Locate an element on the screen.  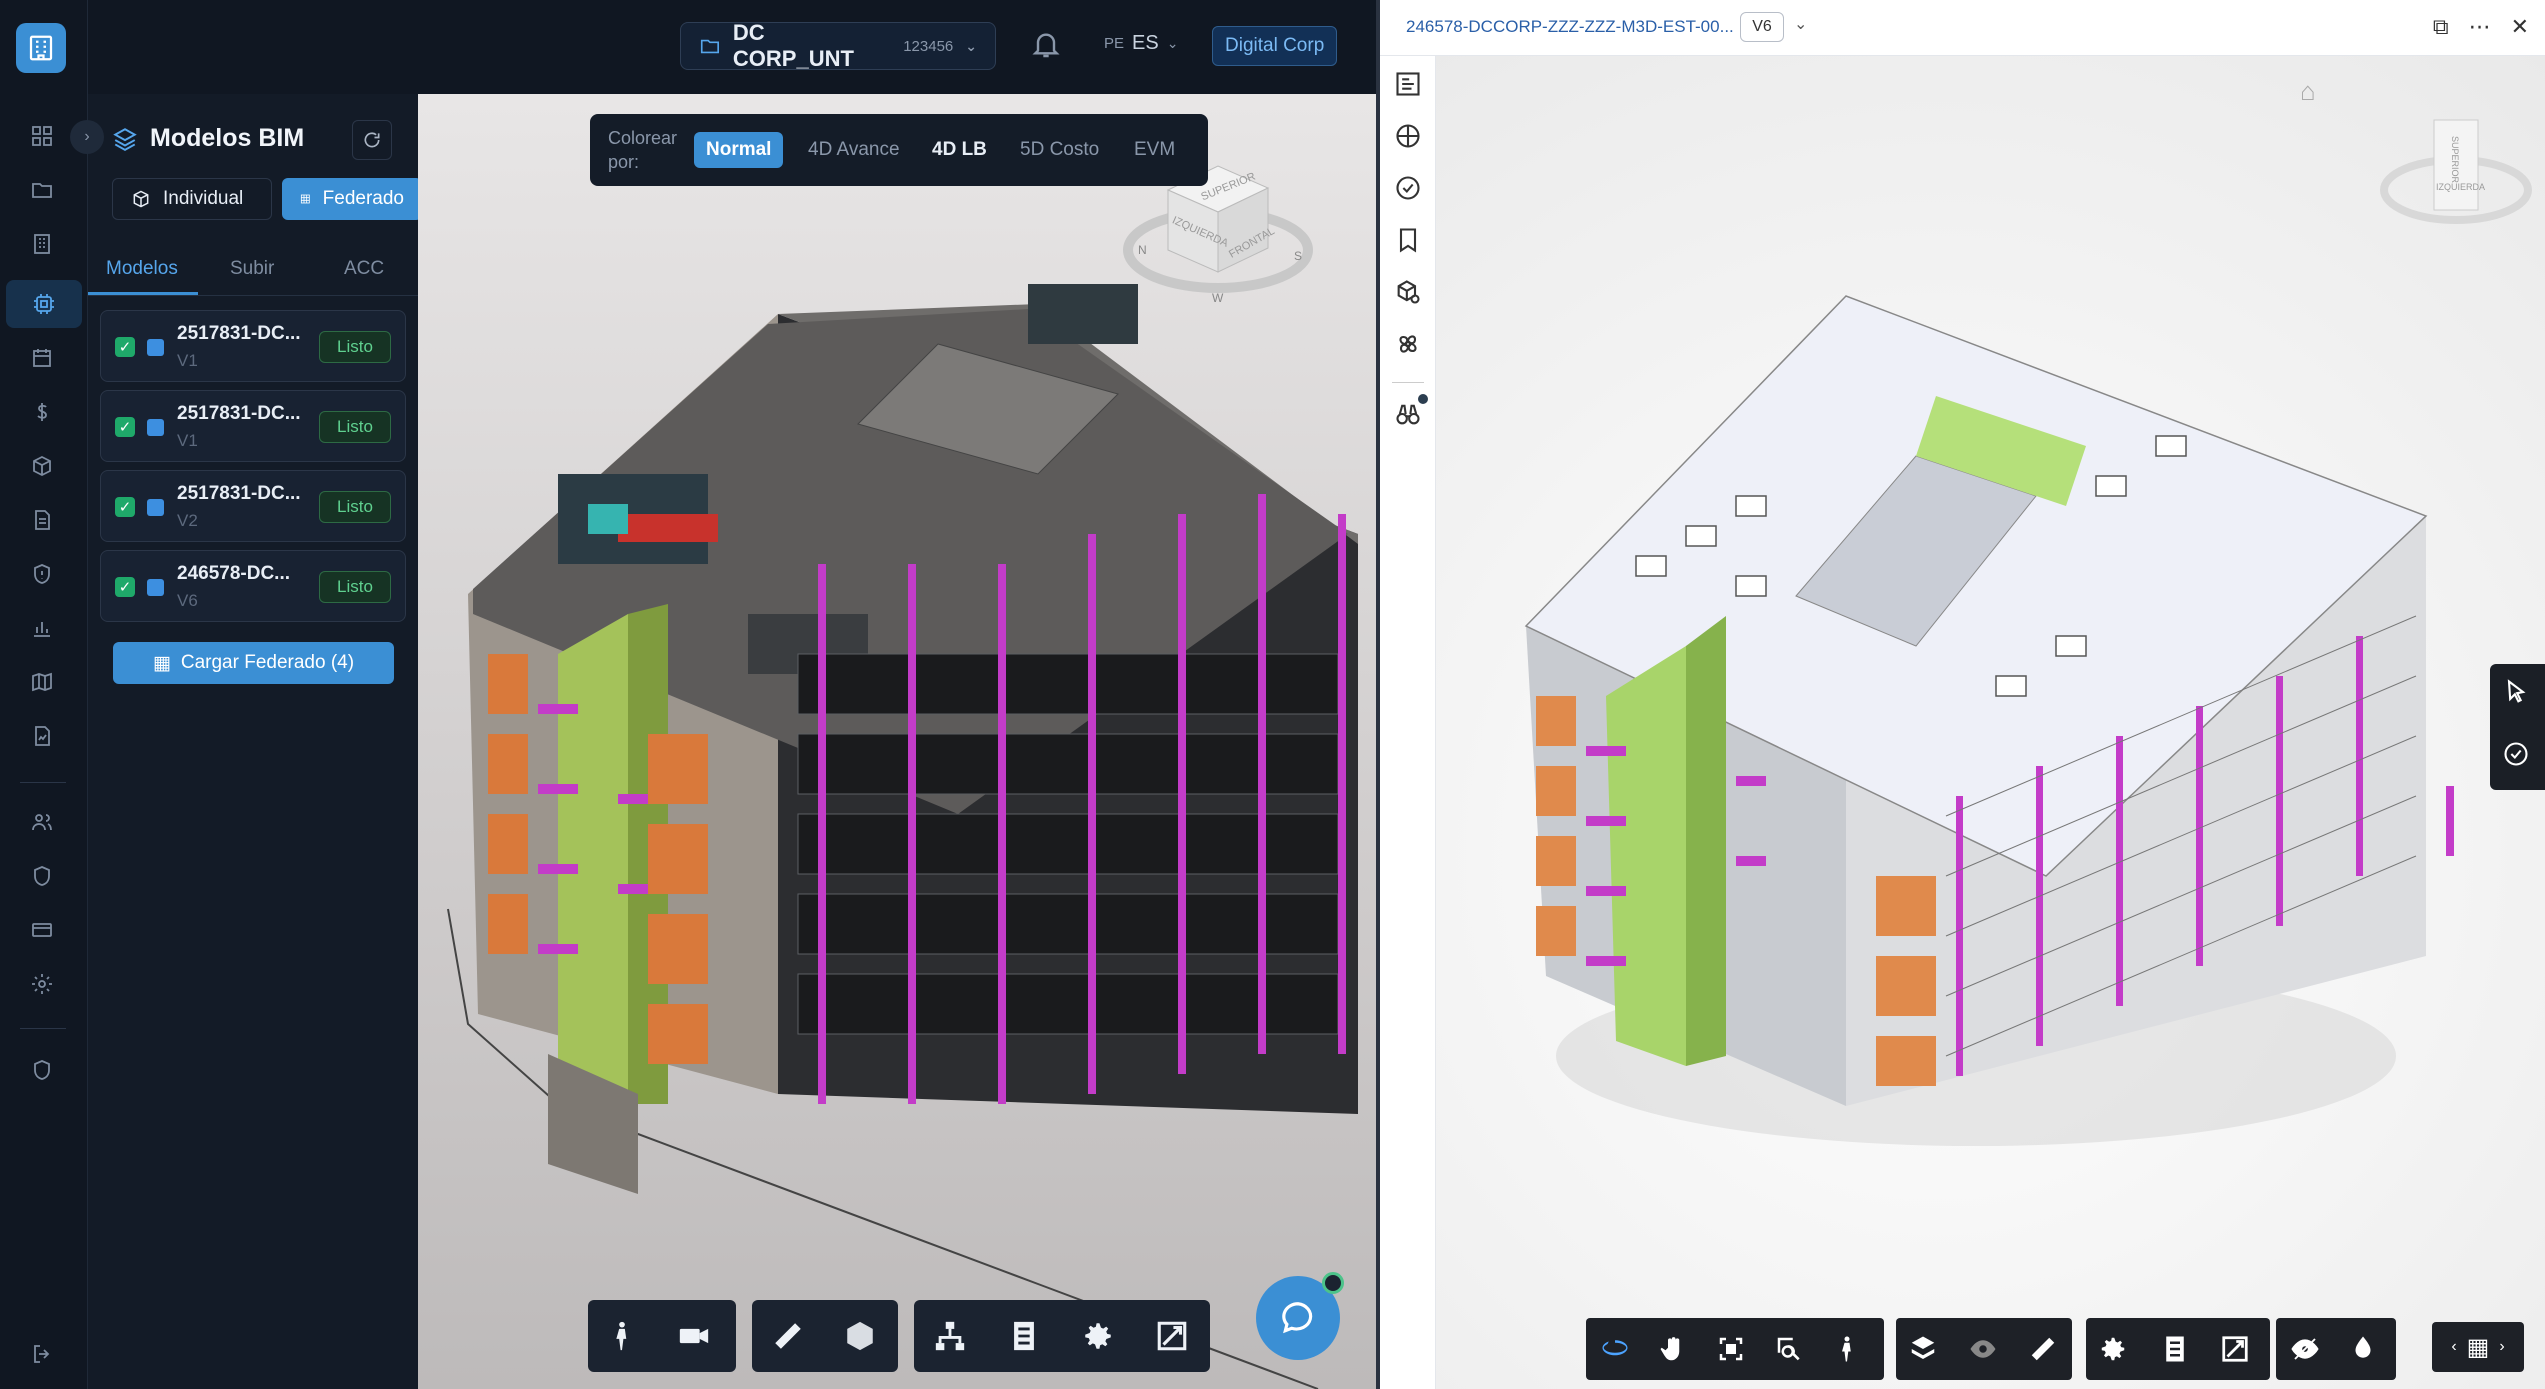
viewcube-left-label: IZQUIERDA is located at coordinates (2460, 187).